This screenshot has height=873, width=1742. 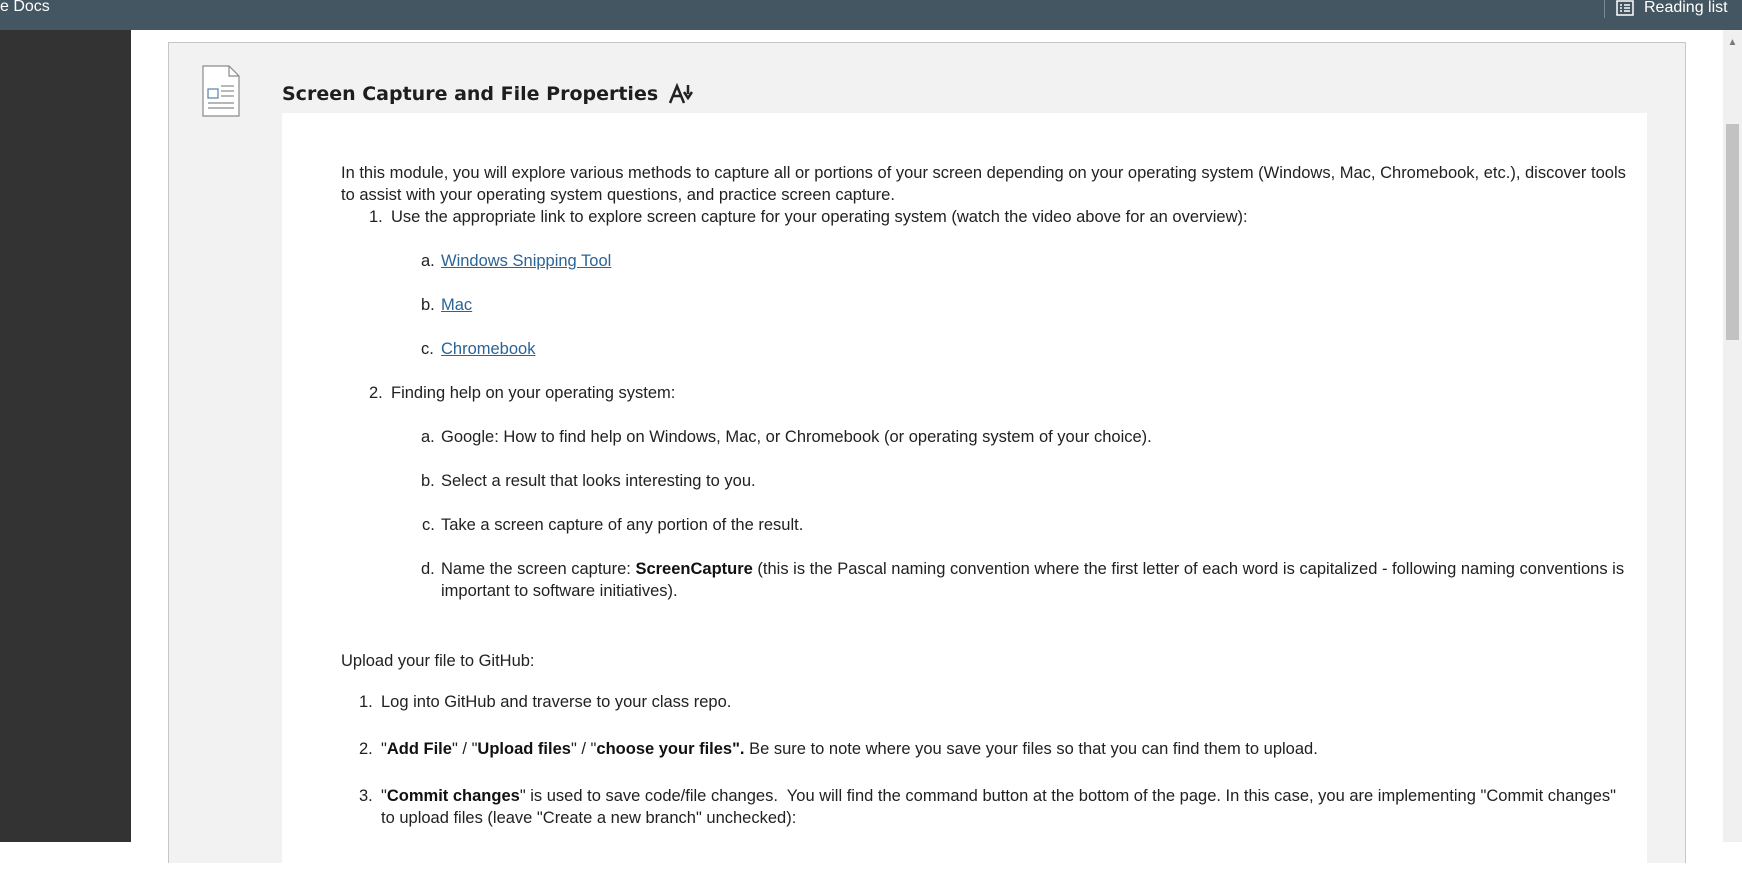 I want to click on upload-step-number: 2., so click(x=366, y=749).